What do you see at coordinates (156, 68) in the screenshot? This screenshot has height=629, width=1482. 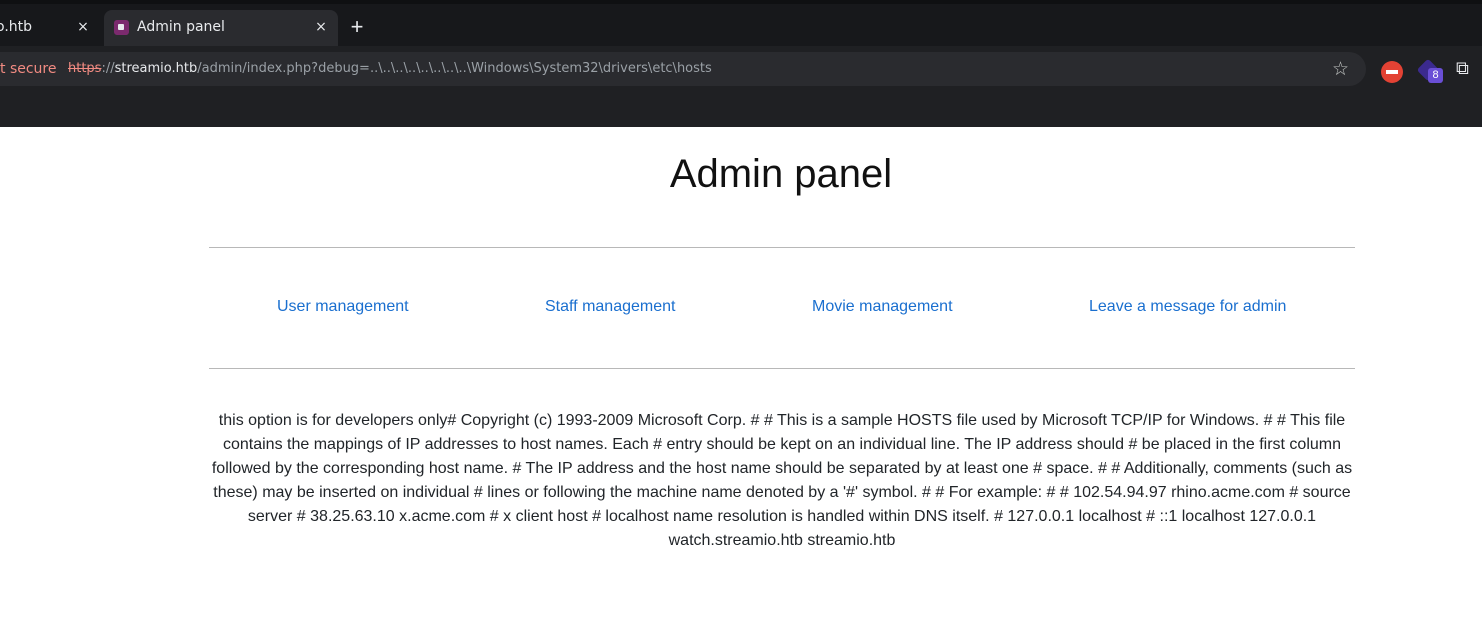 I see `url-host: streamio.htb` at bounding box center [156, 68].